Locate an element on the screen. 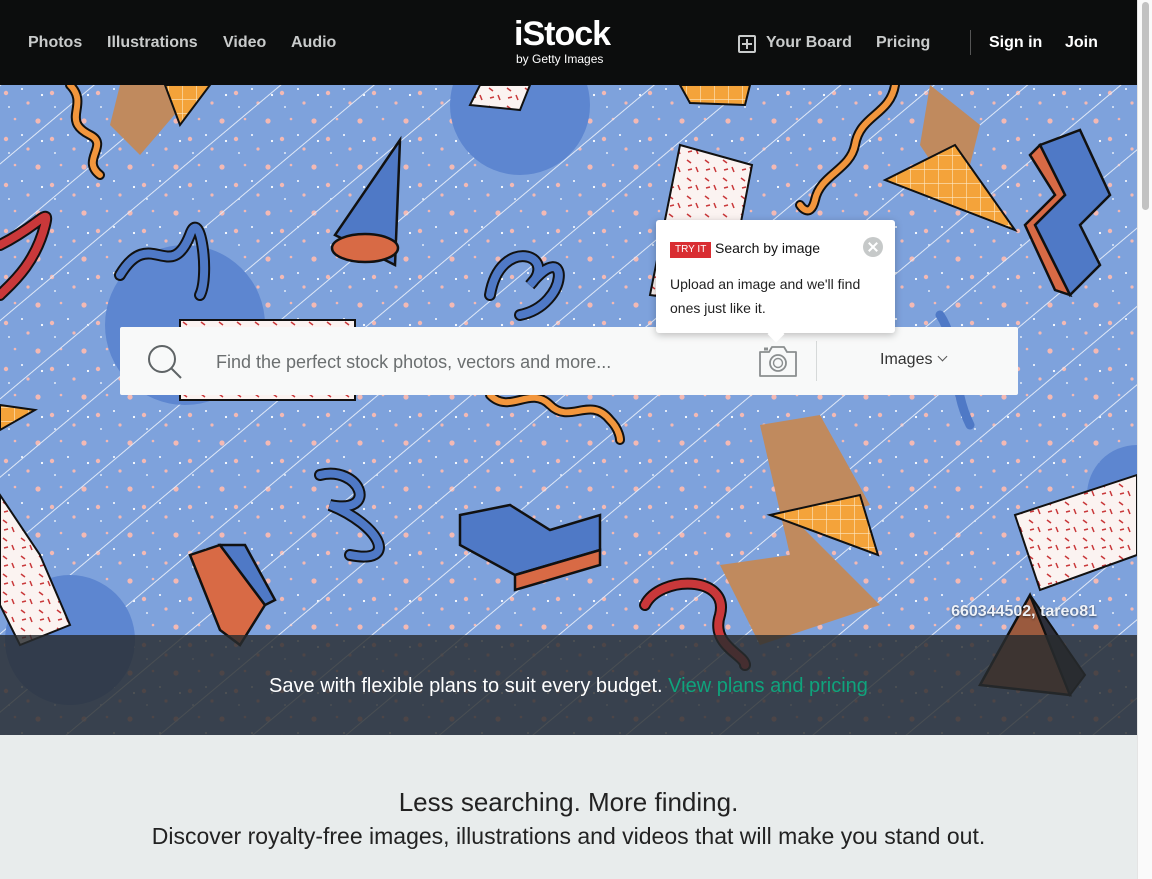 The image size is (1152, 879). view-plans-link: View plans and pricing is located at coordinates (768, 686).